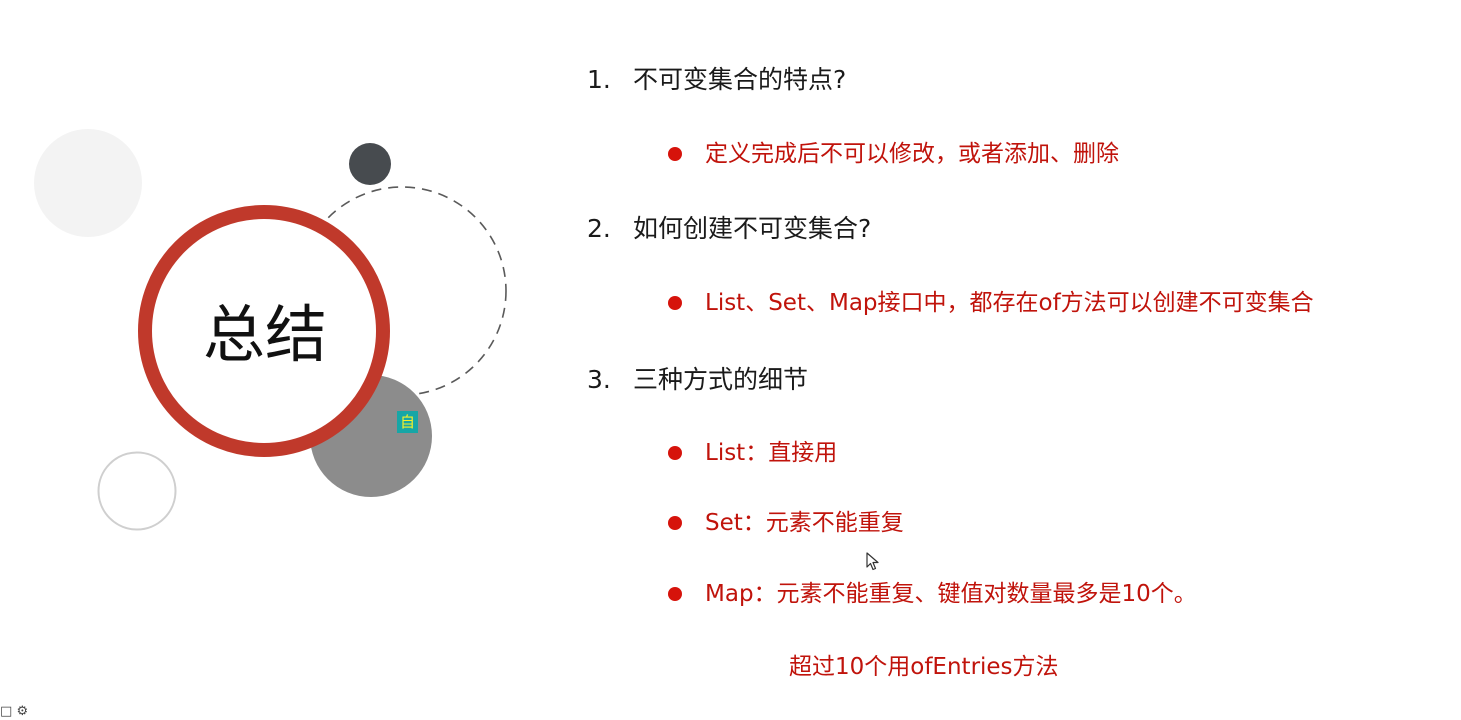  I want to click on bullet-item: 定义完成后不可以修改，或者添加、删除, so click(893, 154).